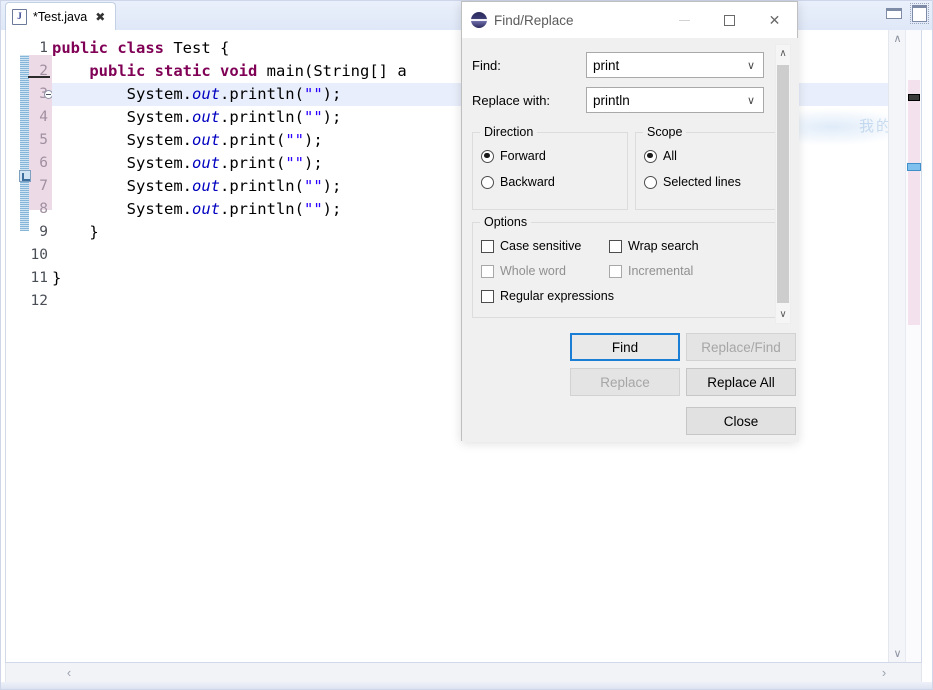 Image resolution: width=933 pixels, height=690 pixels. I want to click on checkbox-regular-expressions: Regular expressions, so click(547, 296).